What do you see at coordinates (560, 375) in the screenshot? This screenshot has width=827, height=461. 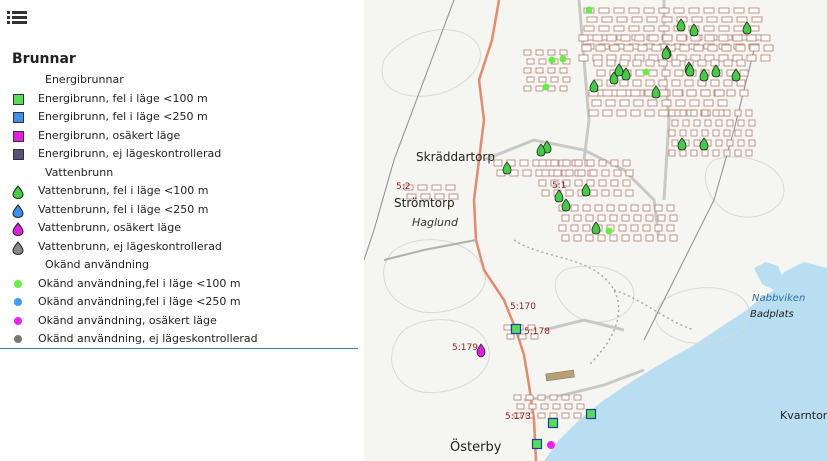 I see `dock` at bounding box center [560, 375].